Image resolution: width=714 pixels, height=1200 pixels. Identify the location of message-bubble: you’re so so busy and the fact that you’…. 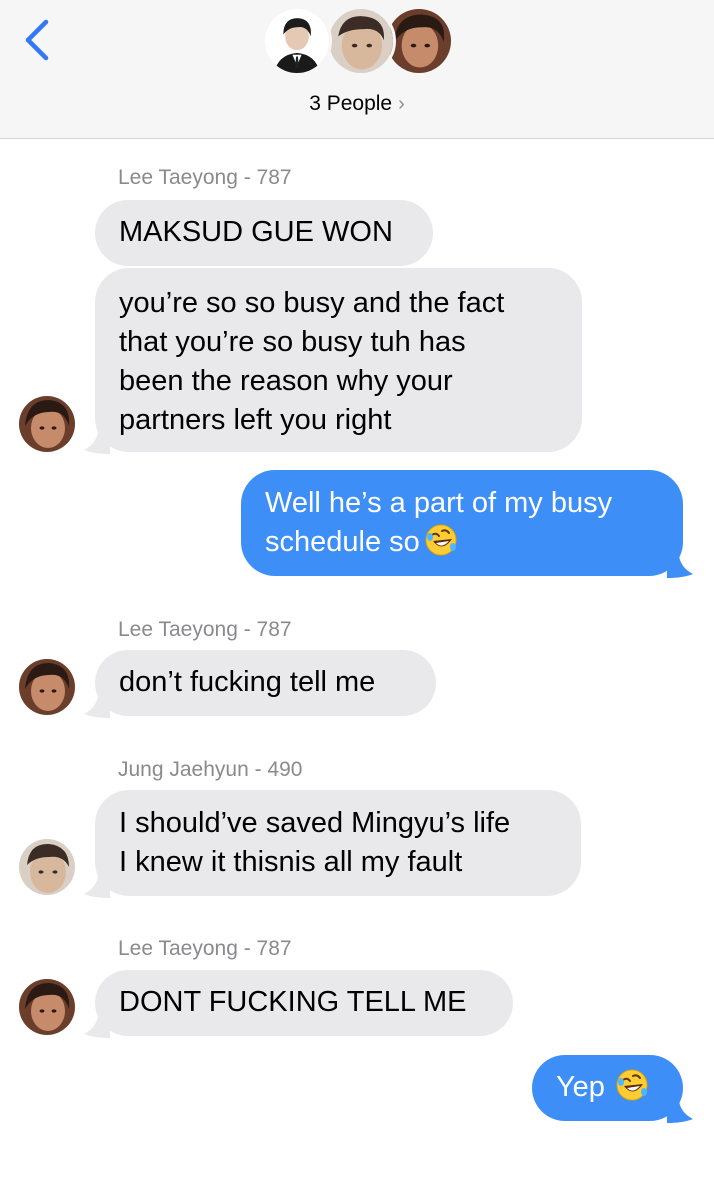
(338, 360).